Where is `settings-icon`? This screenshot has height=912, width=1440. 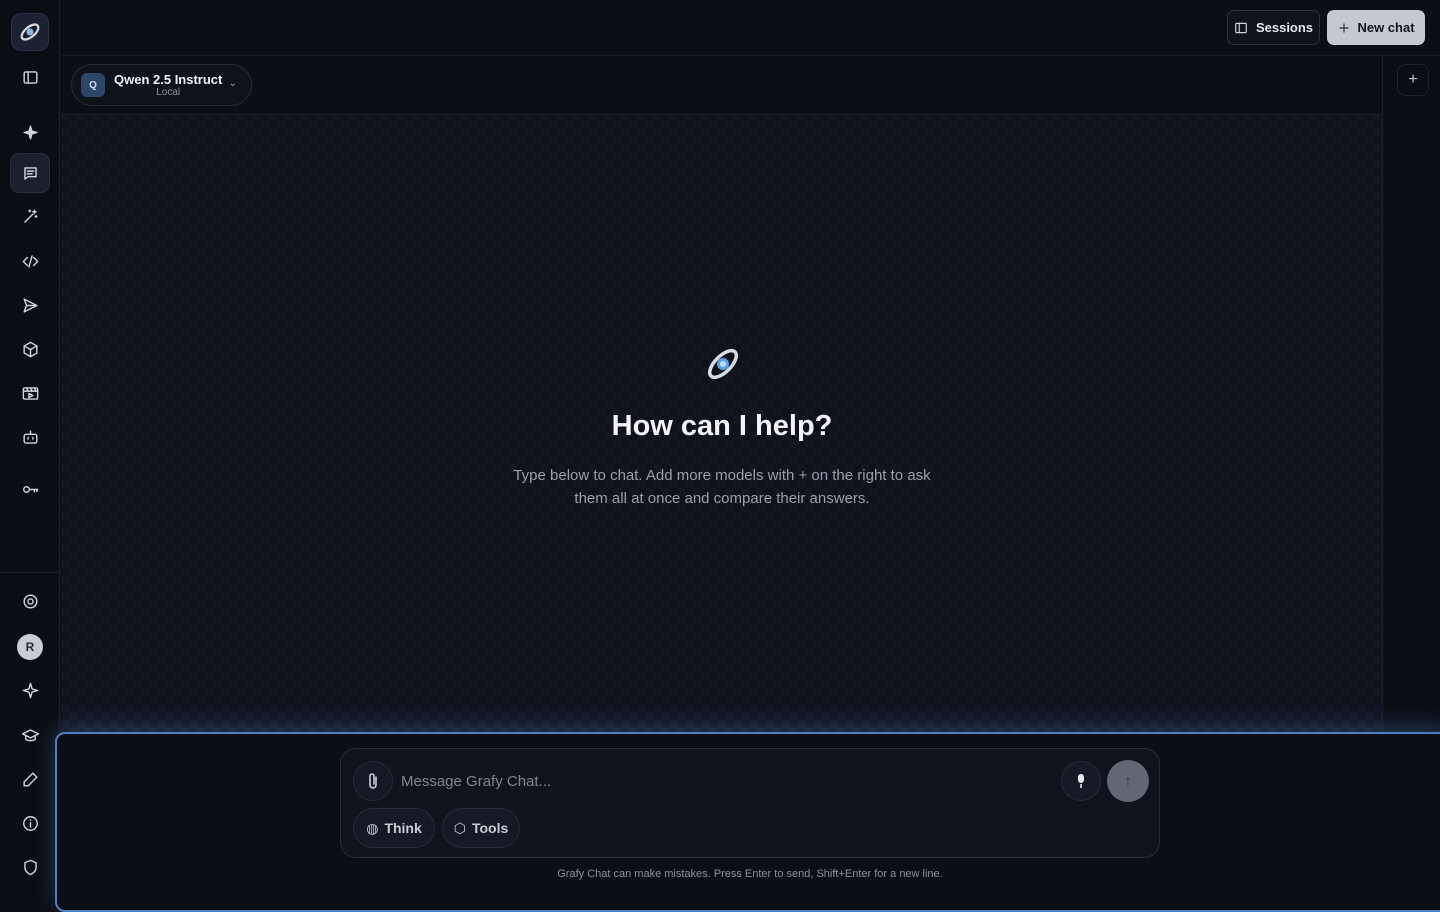
settings-icon is located at coordinates (30, 601).